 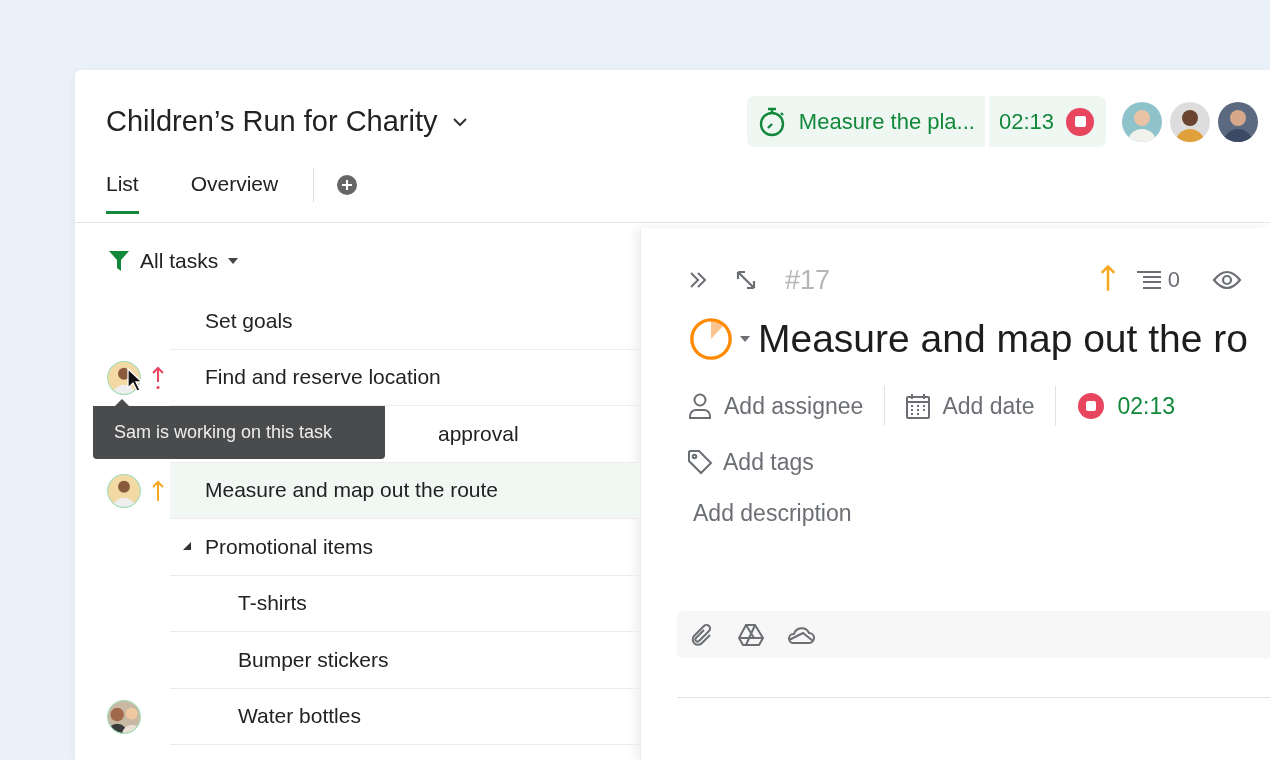 What do you see at coordinates (970, 406) in the screenshot?
I see `add-date-button: Add date` at bounding box center [970, 406].